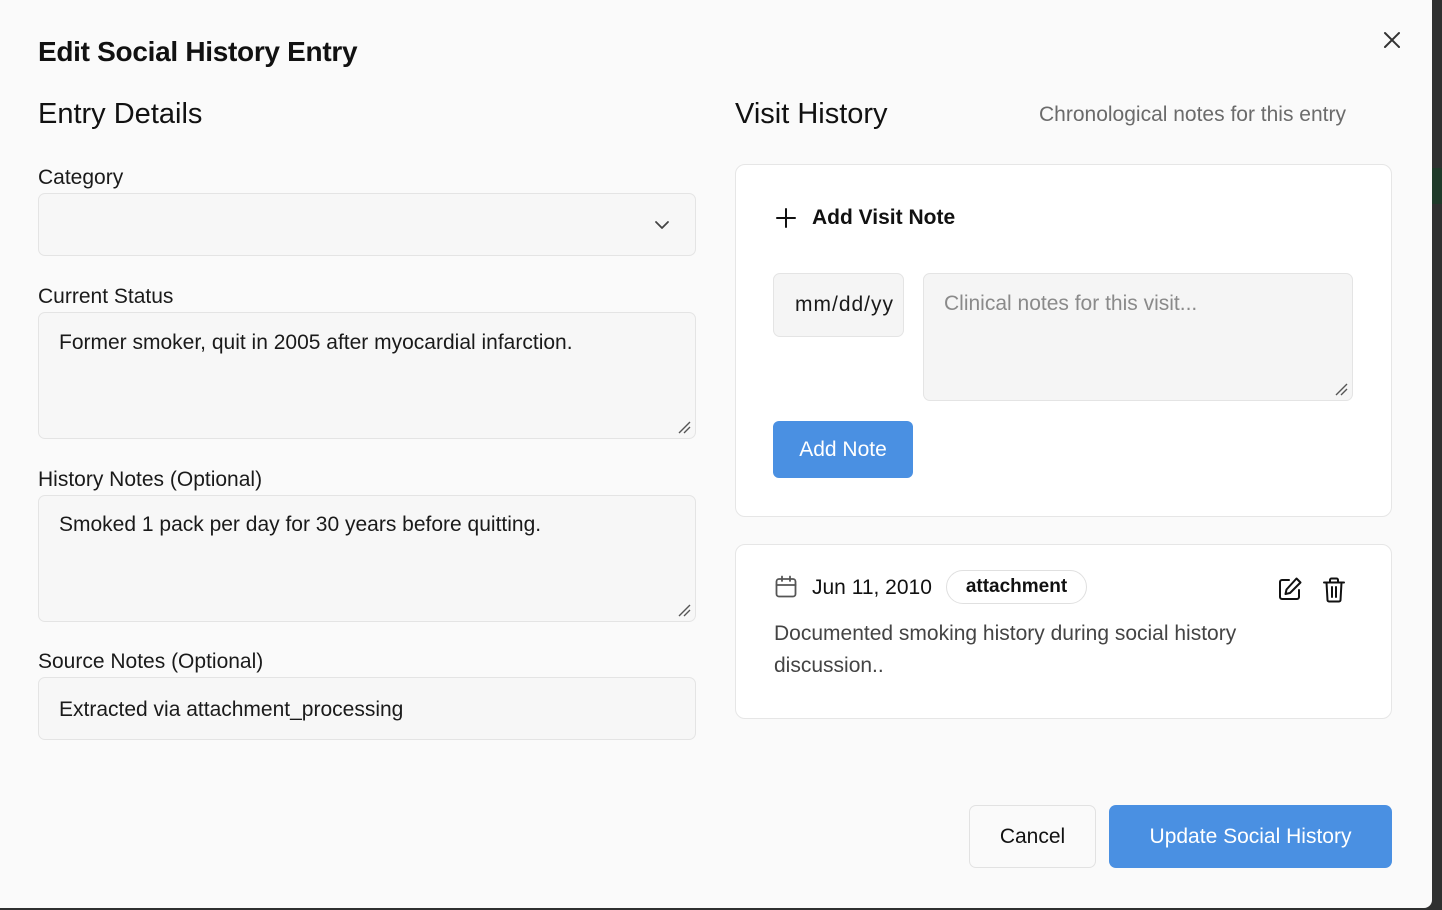 The width and height of the screenshot is (1442, 910). What do you see at coordinates (81, 177) in the screenshot?
I see `category-label: Category` at bounding box center [81, 177].